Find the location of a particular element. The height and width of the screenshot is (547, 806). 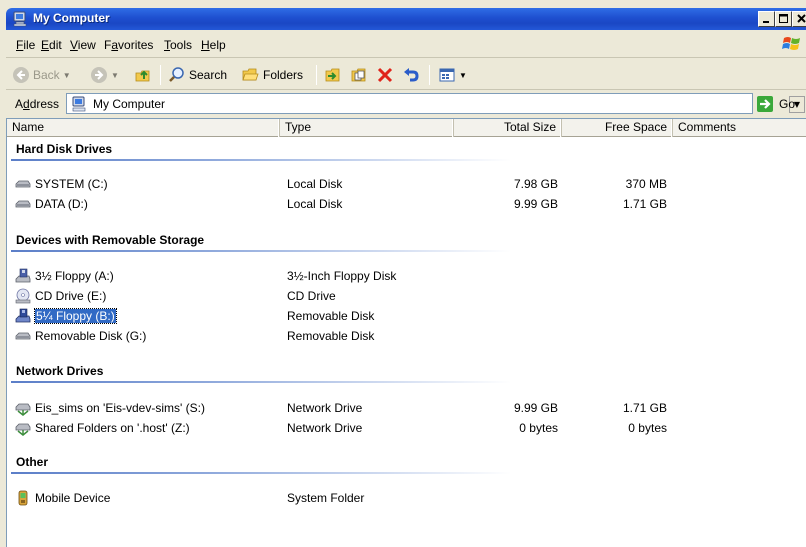

minimize-button is located at coordinates (766, 19).